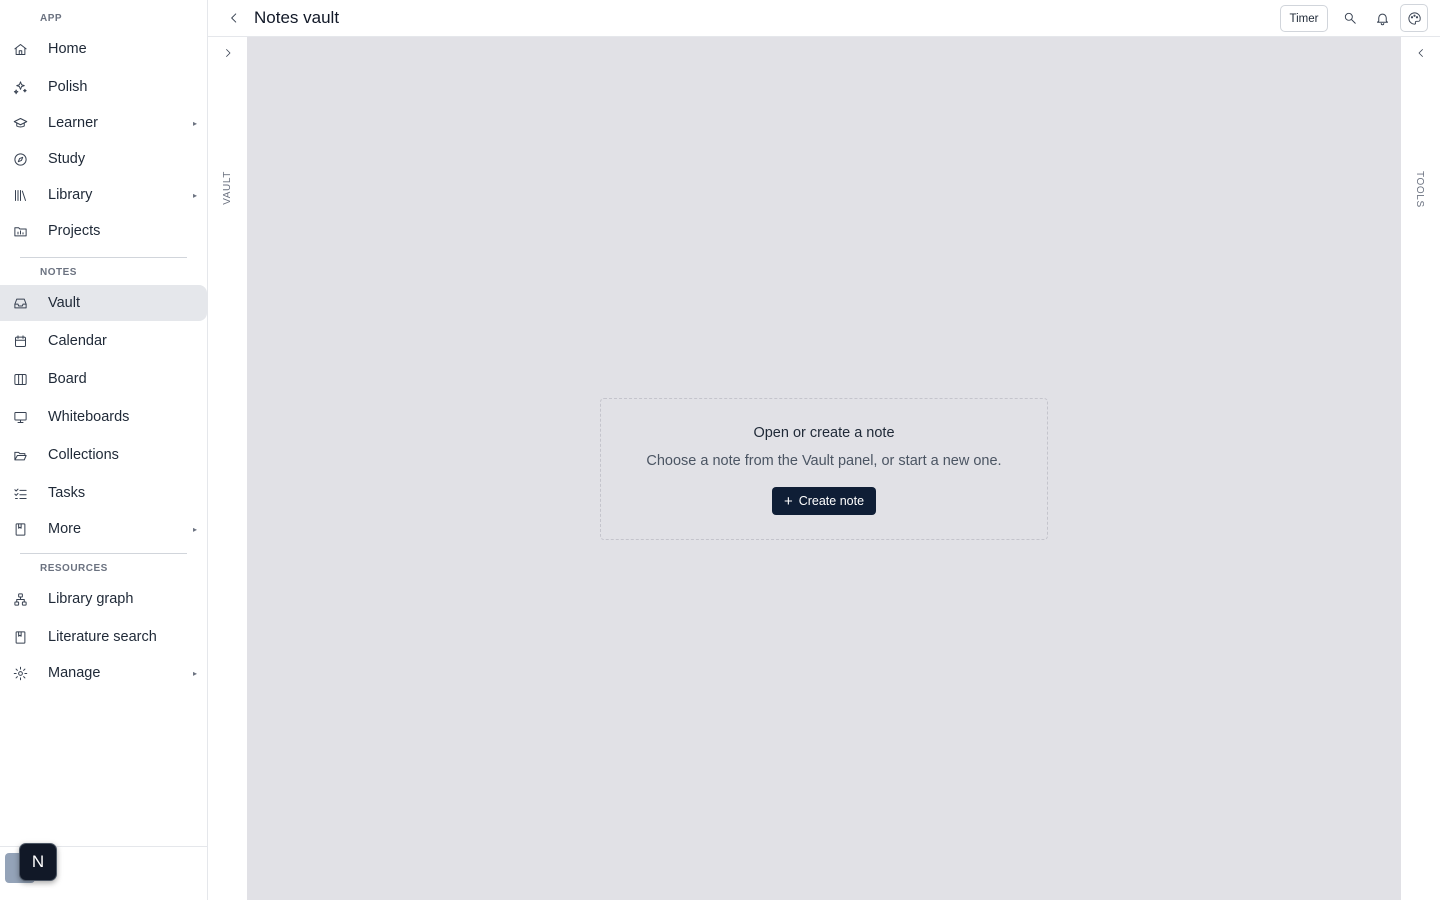 Image resolution: width=1440 pixels, height=900 pixels. Describe the element at coordinates (1419, 189) in the screenshot. I see `tools-rail-label: TOOLS` at that location.